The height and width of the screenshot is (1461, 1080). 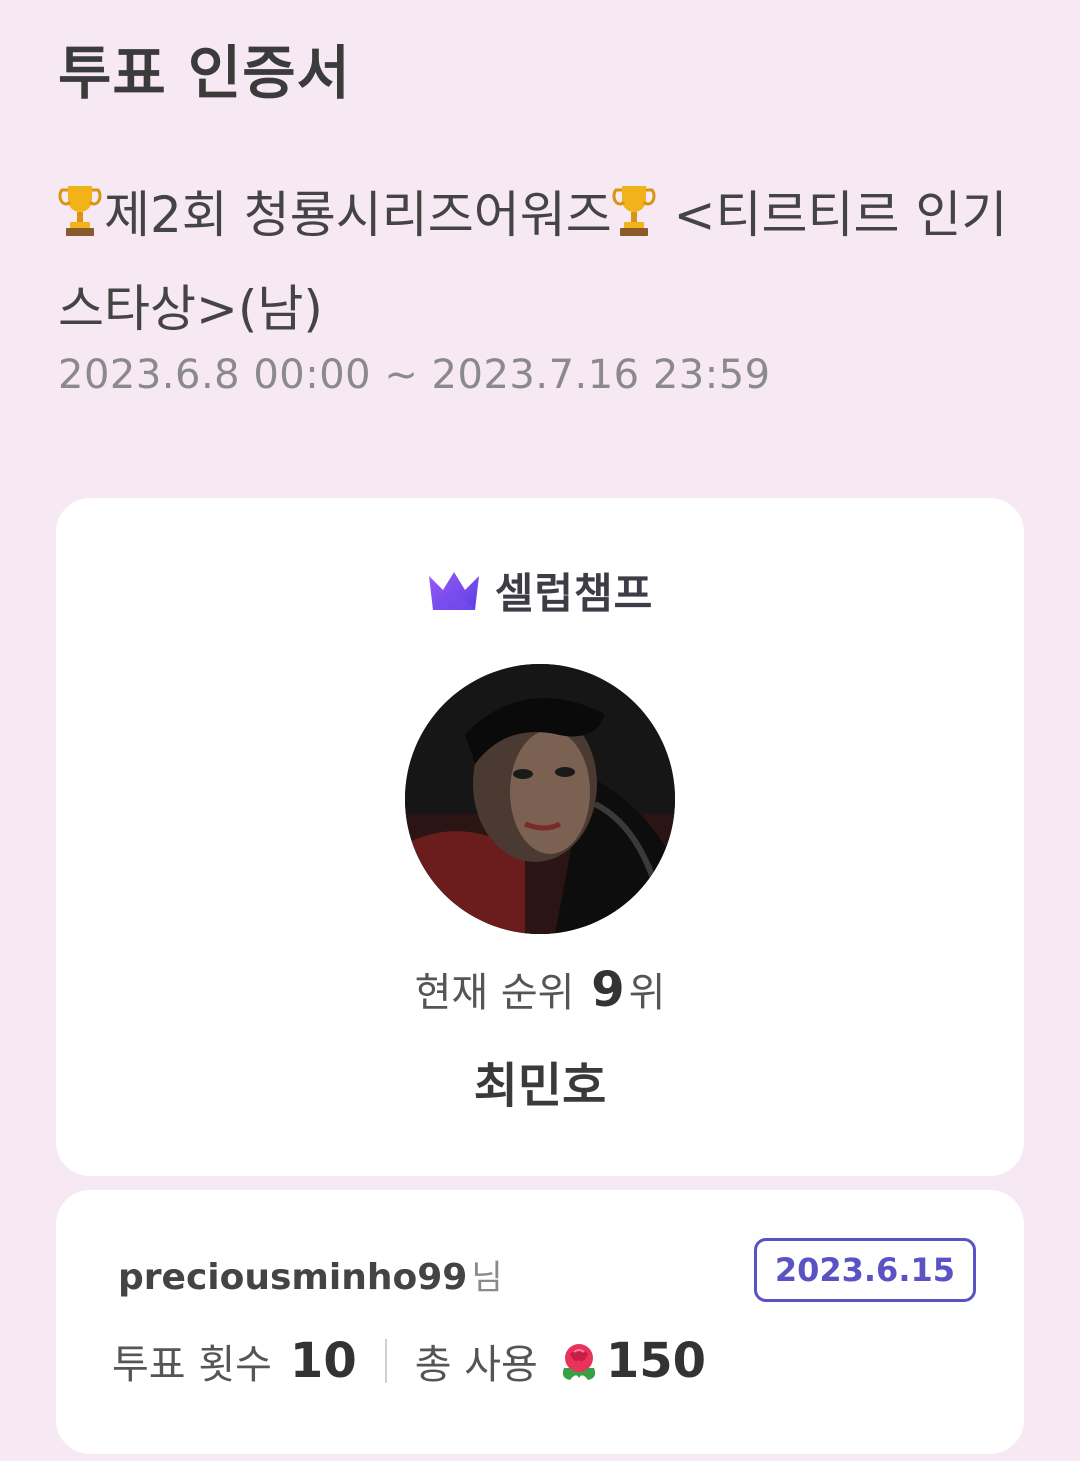 I want to click on vote-stats: 투표 횟수 10 총 사용 150, so click(x=409, y=1361).